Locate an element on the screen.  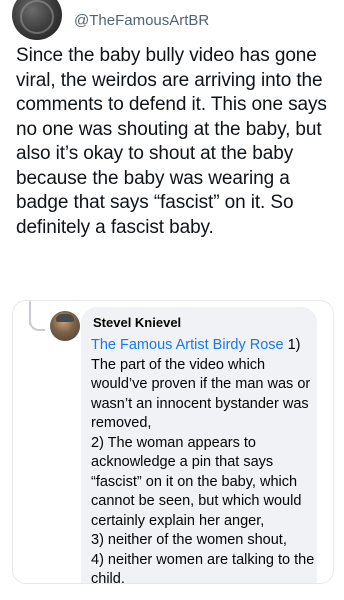
tweet-header: @TheFamousArtBR is located at coordinates (172, 21).